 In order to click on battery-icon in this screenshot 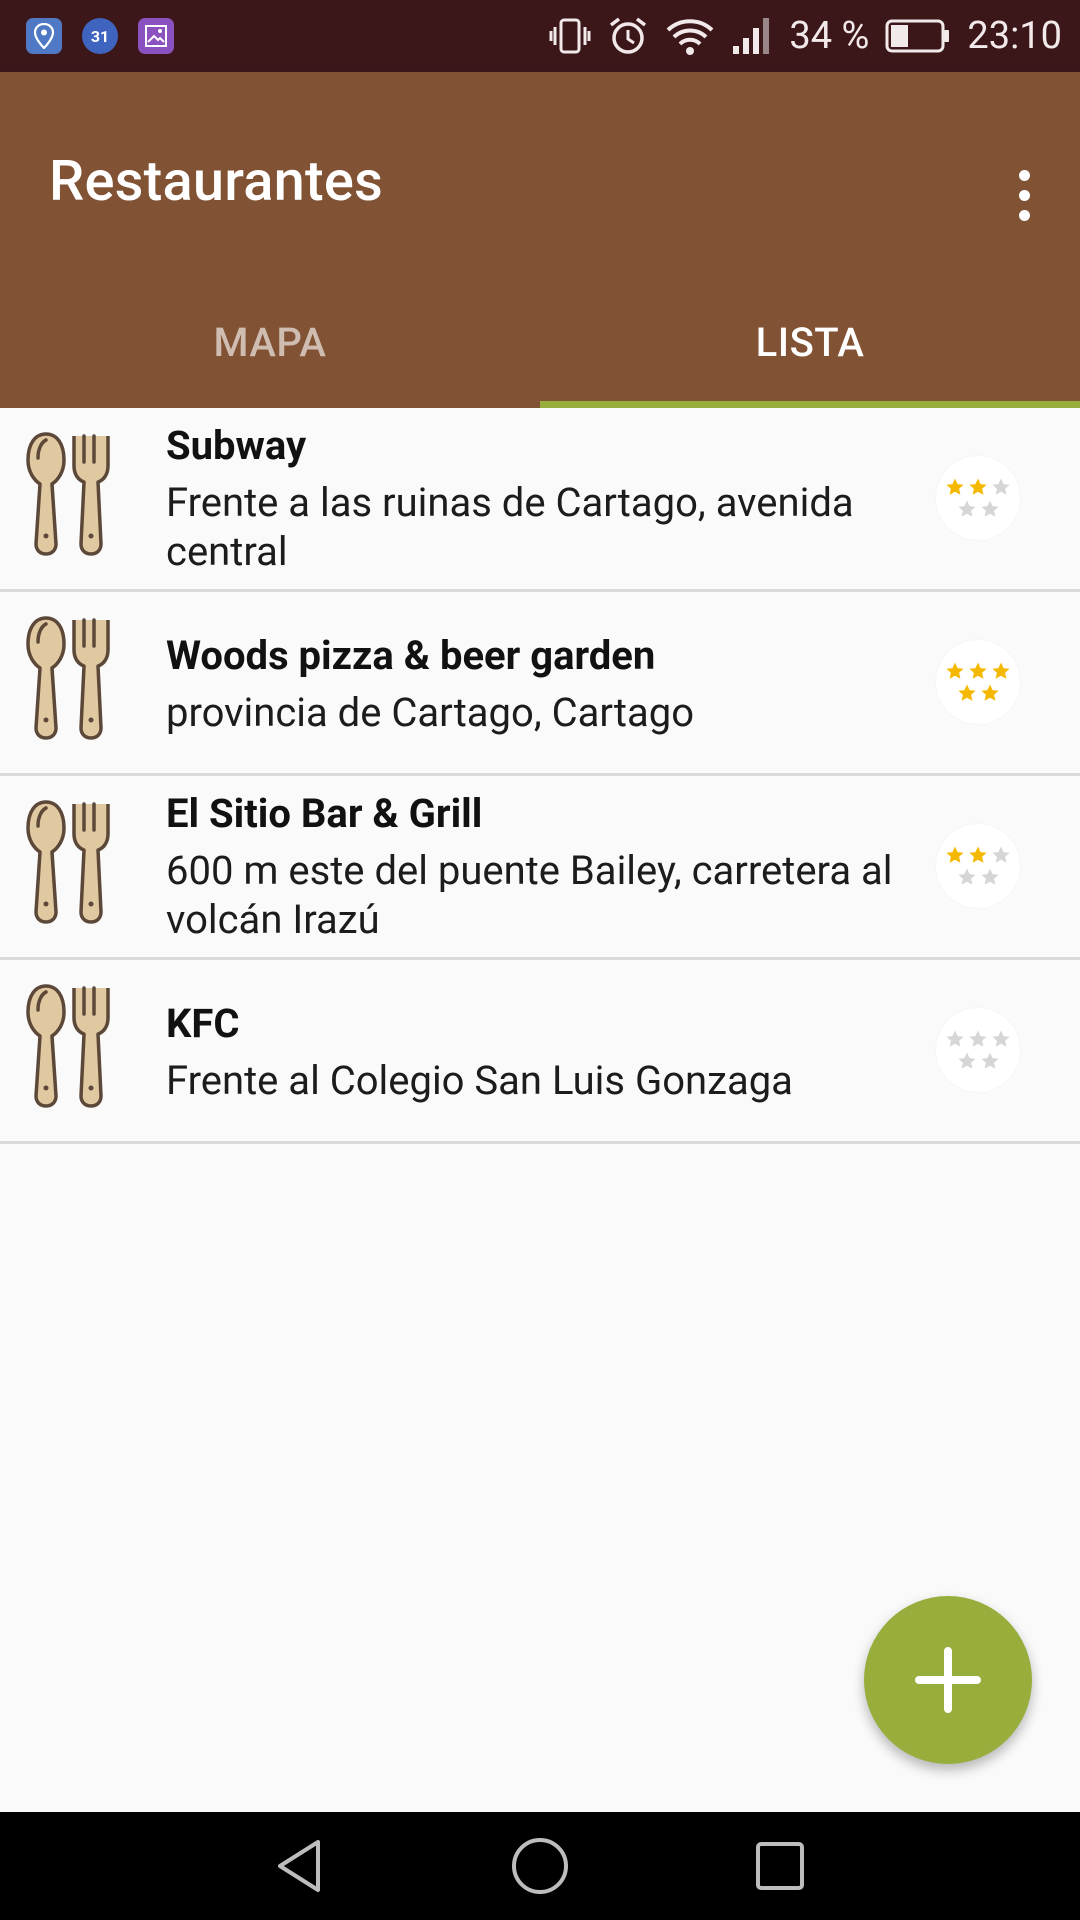, I will do `click(917, 36)`.